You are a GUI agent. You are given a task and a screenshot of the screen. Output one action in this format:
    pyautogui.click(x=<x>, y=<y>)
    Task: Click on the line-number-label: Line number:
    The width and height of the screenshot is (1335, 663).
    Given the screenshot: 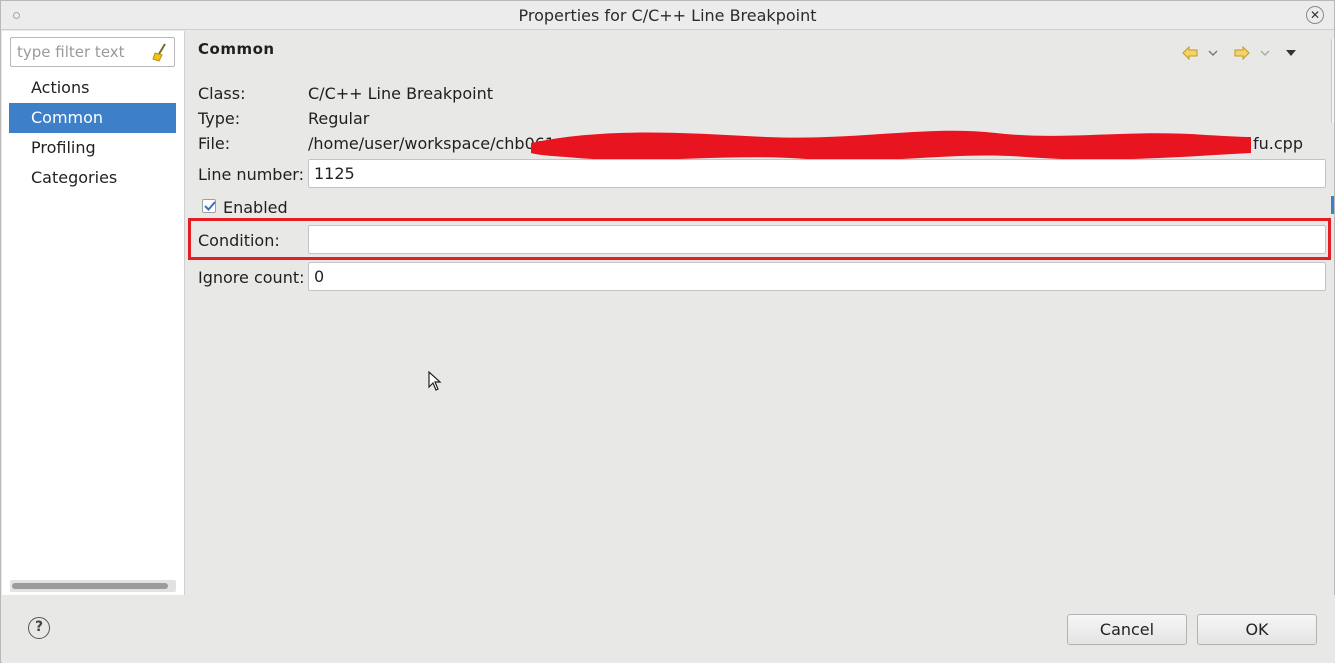 What is the action you would take?
    pyautogui.click(x=251, y=174)
    